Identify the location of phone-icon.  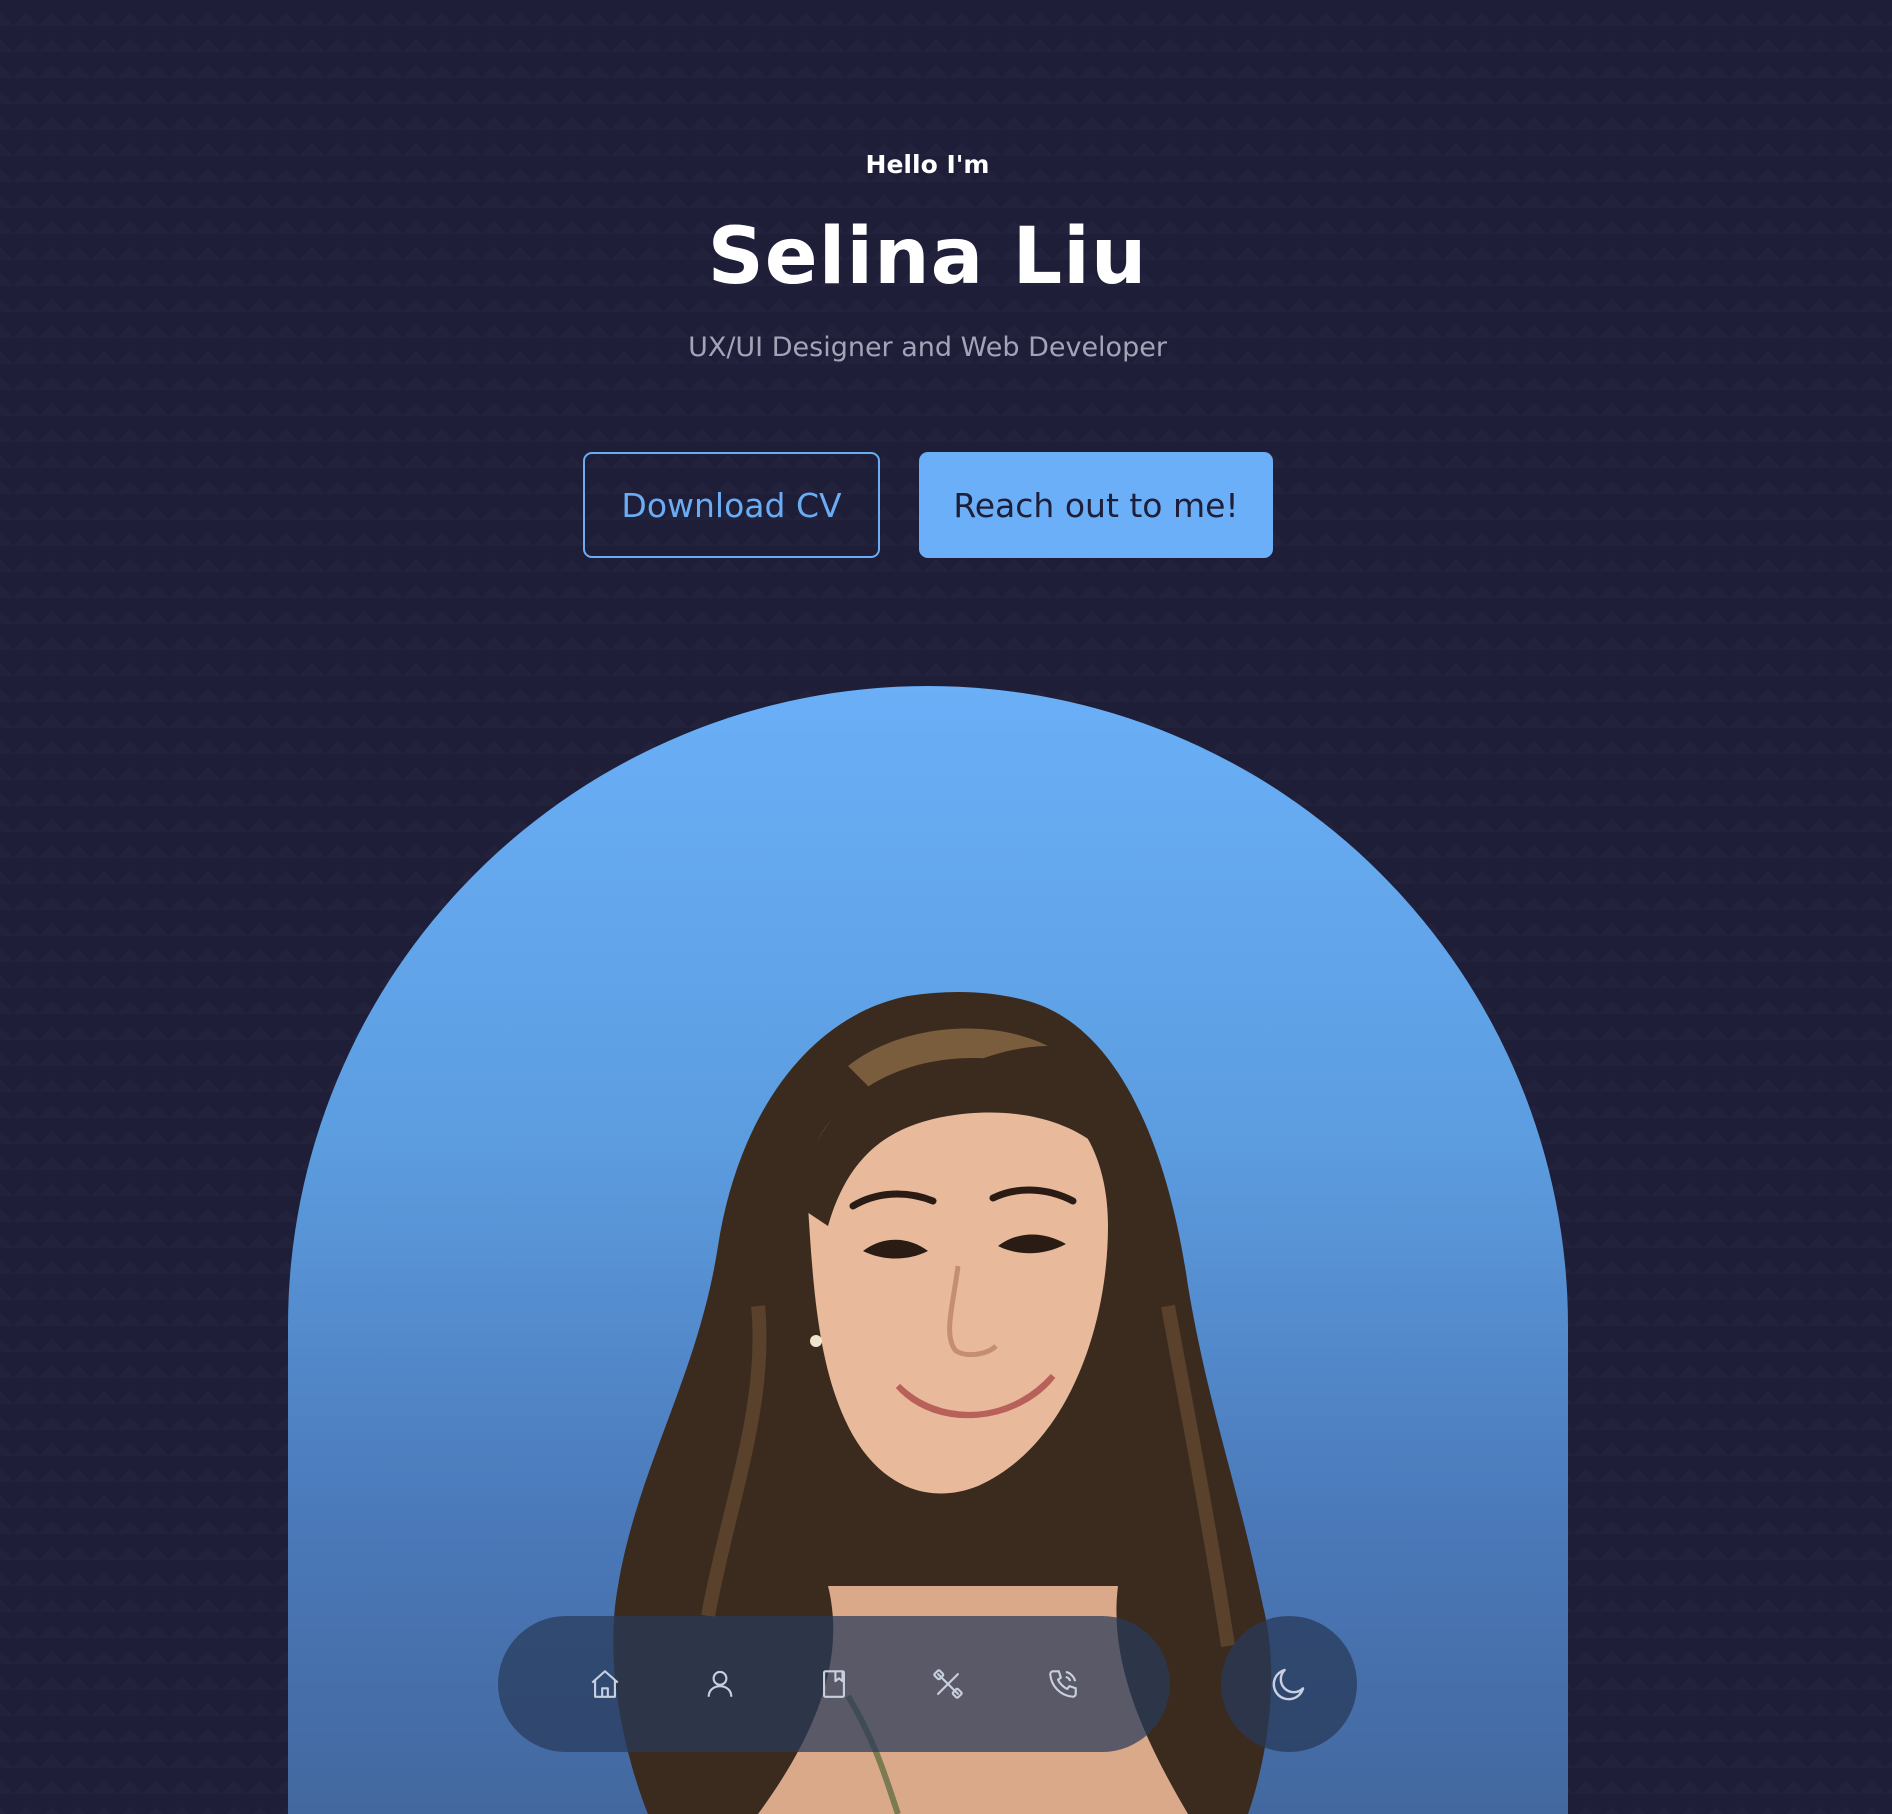
(1062, 1684).